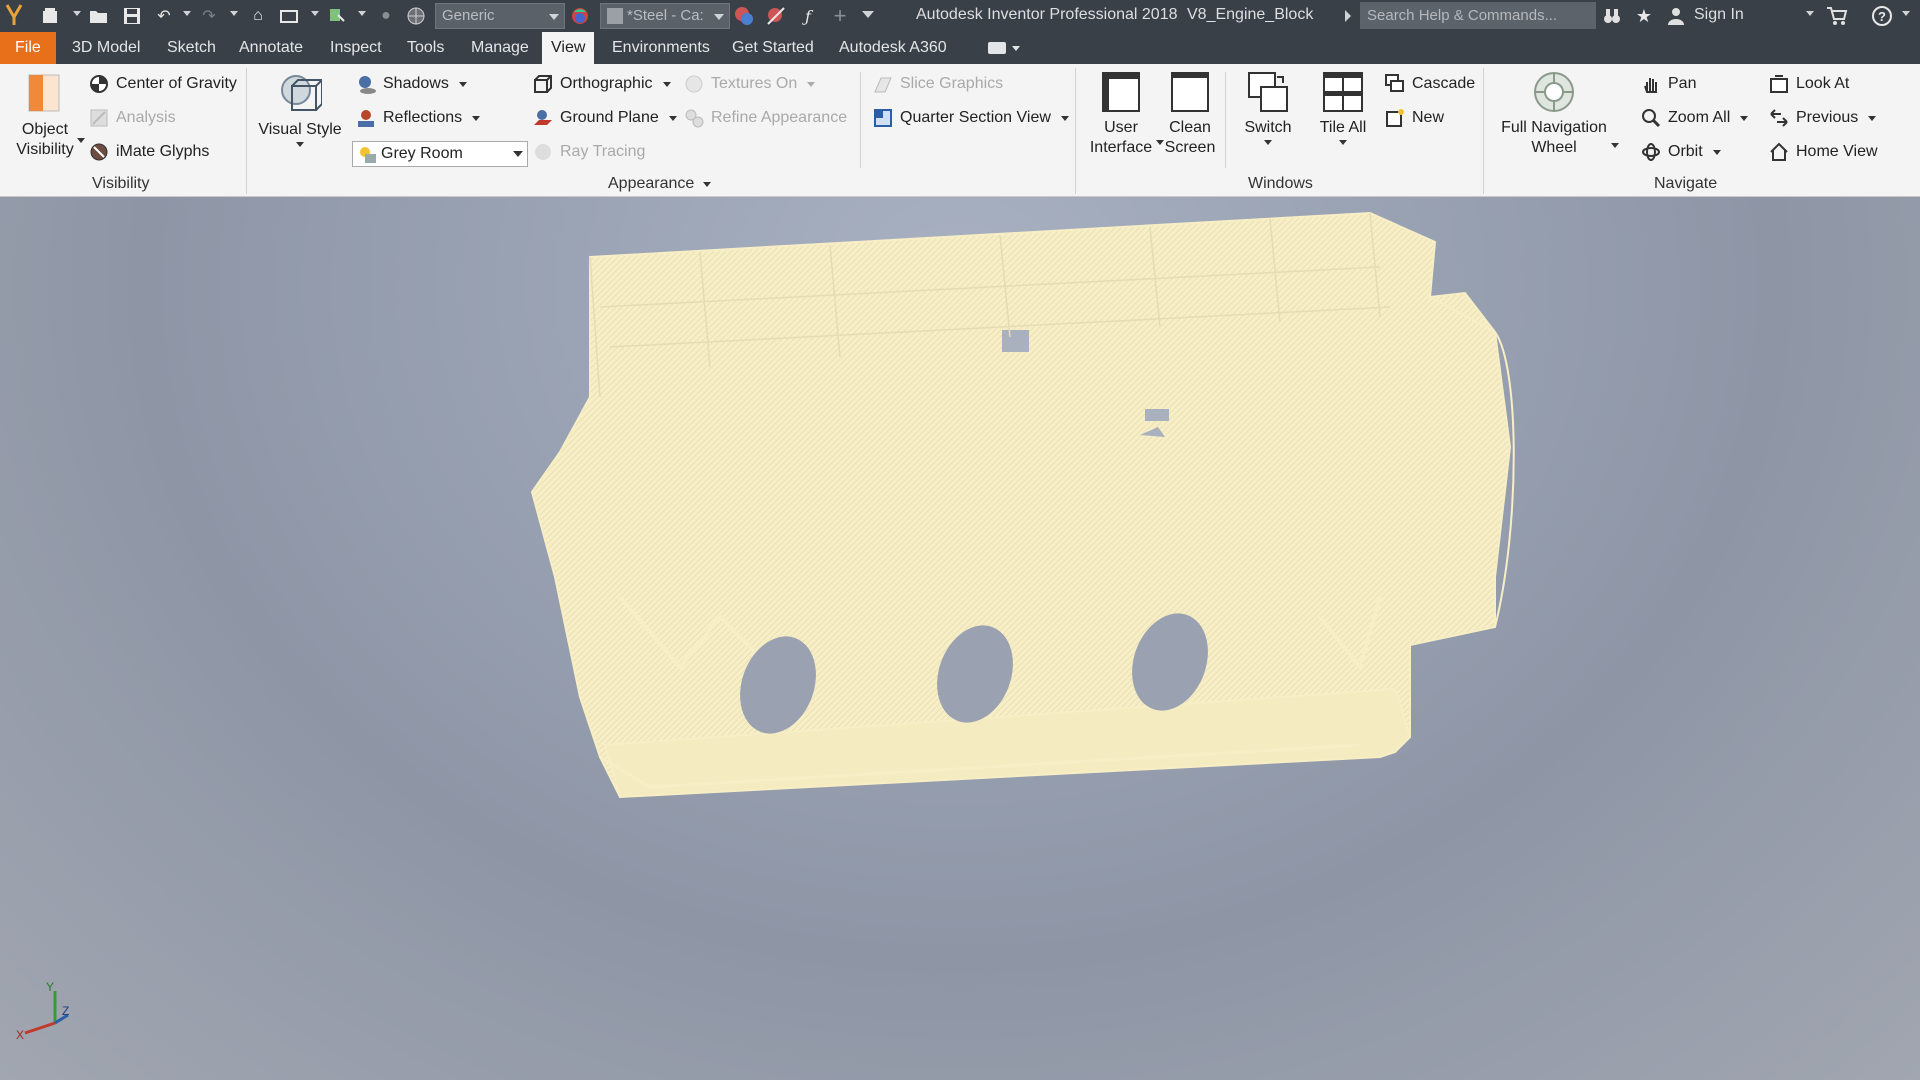  Describe the element at coordinates (601, 84) in the screenshot. I see `orthographic-button: Orthographic` at that location.